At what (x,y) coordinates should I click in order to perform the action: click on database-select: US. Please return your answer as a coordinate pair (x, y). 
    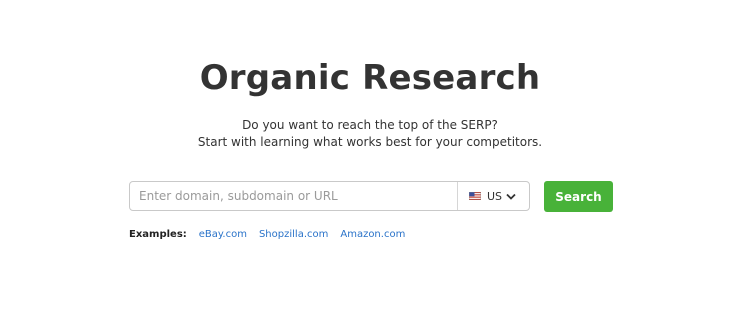
    Looking at the image, I should click on (493, 196).